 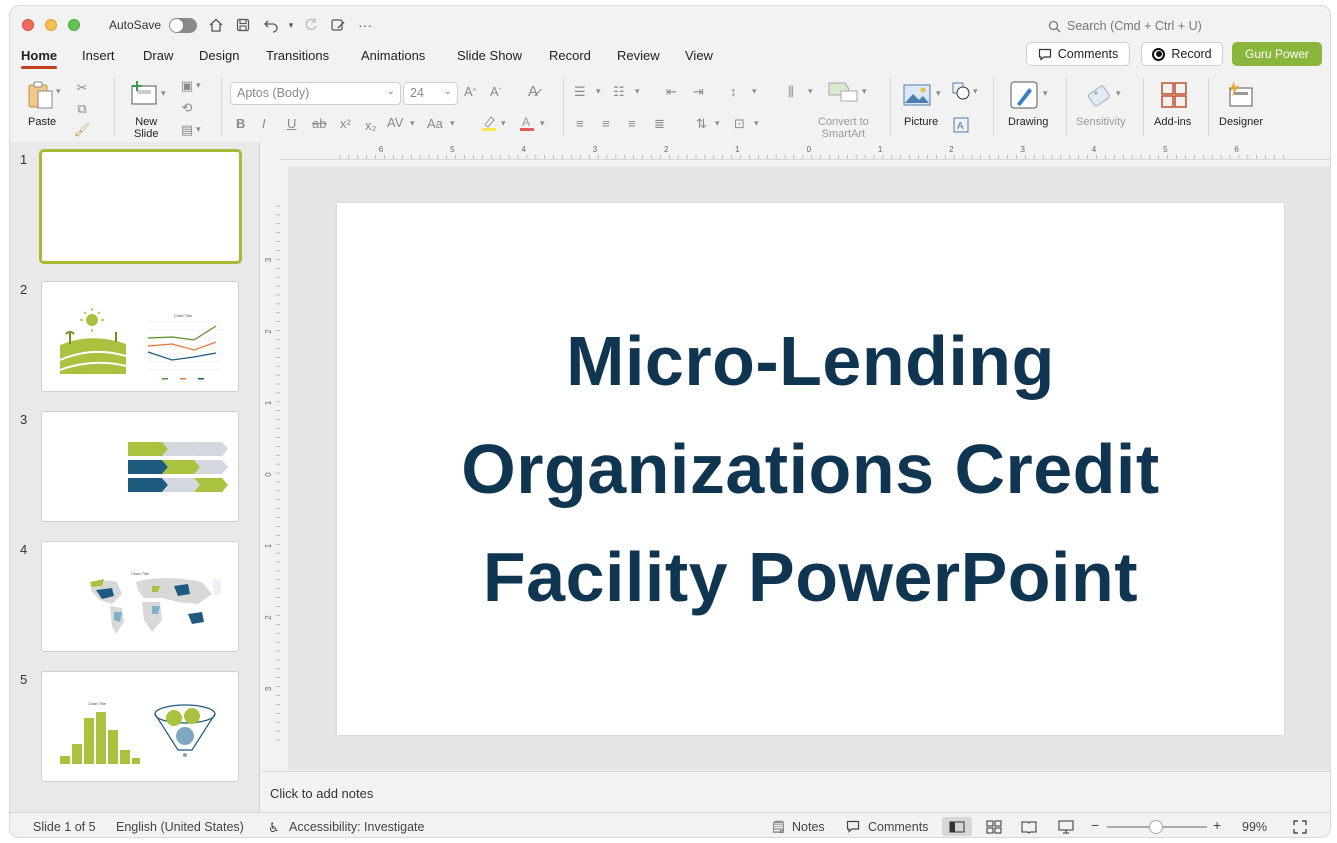 I want to click on slideshow-quick-icon, so click(x=338, y=25).